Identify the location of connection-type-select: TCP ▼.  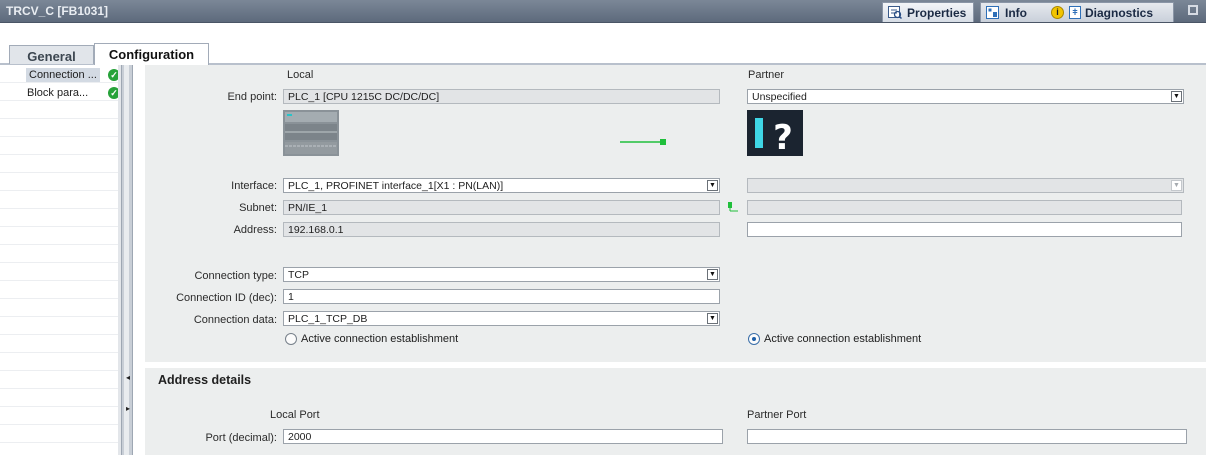
(501, 274).